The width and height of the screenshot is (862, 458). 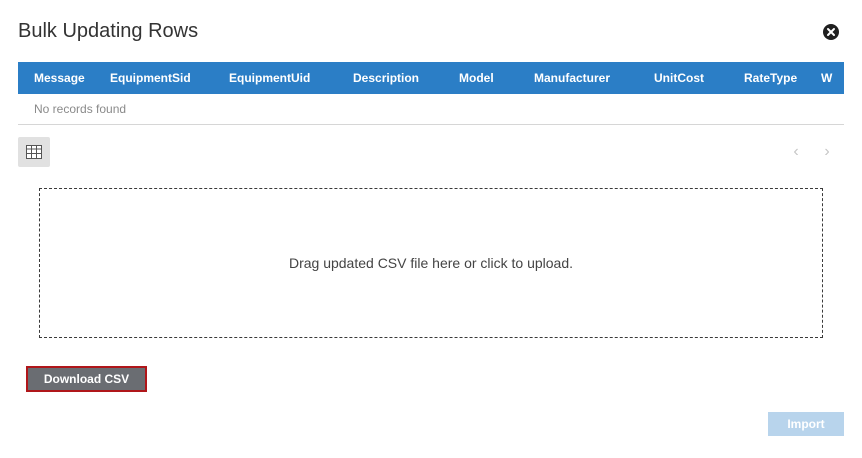 What do you see at coordinates (826, 78) in the screenshot?
I see `column-header-truncated: W` at bounding box center [826, 78].